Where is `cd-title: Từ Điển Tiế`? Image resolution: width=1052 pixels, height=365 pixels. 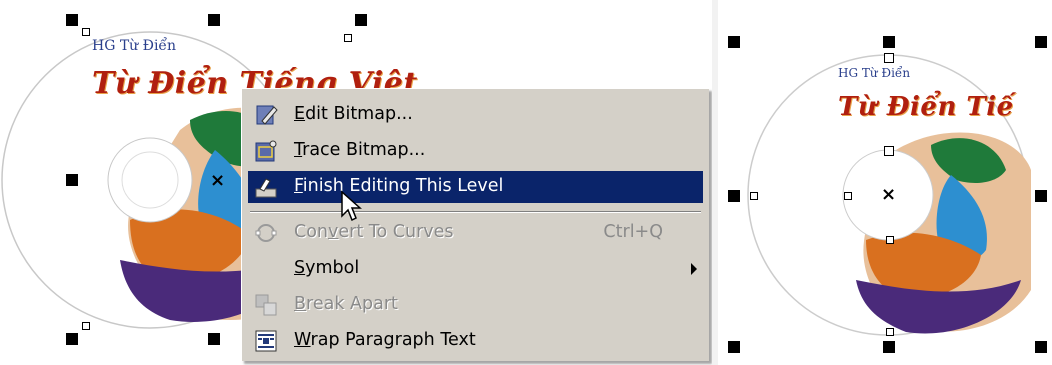
cd-title: Từ Điển Tiế is located at coordinates (926, 107).